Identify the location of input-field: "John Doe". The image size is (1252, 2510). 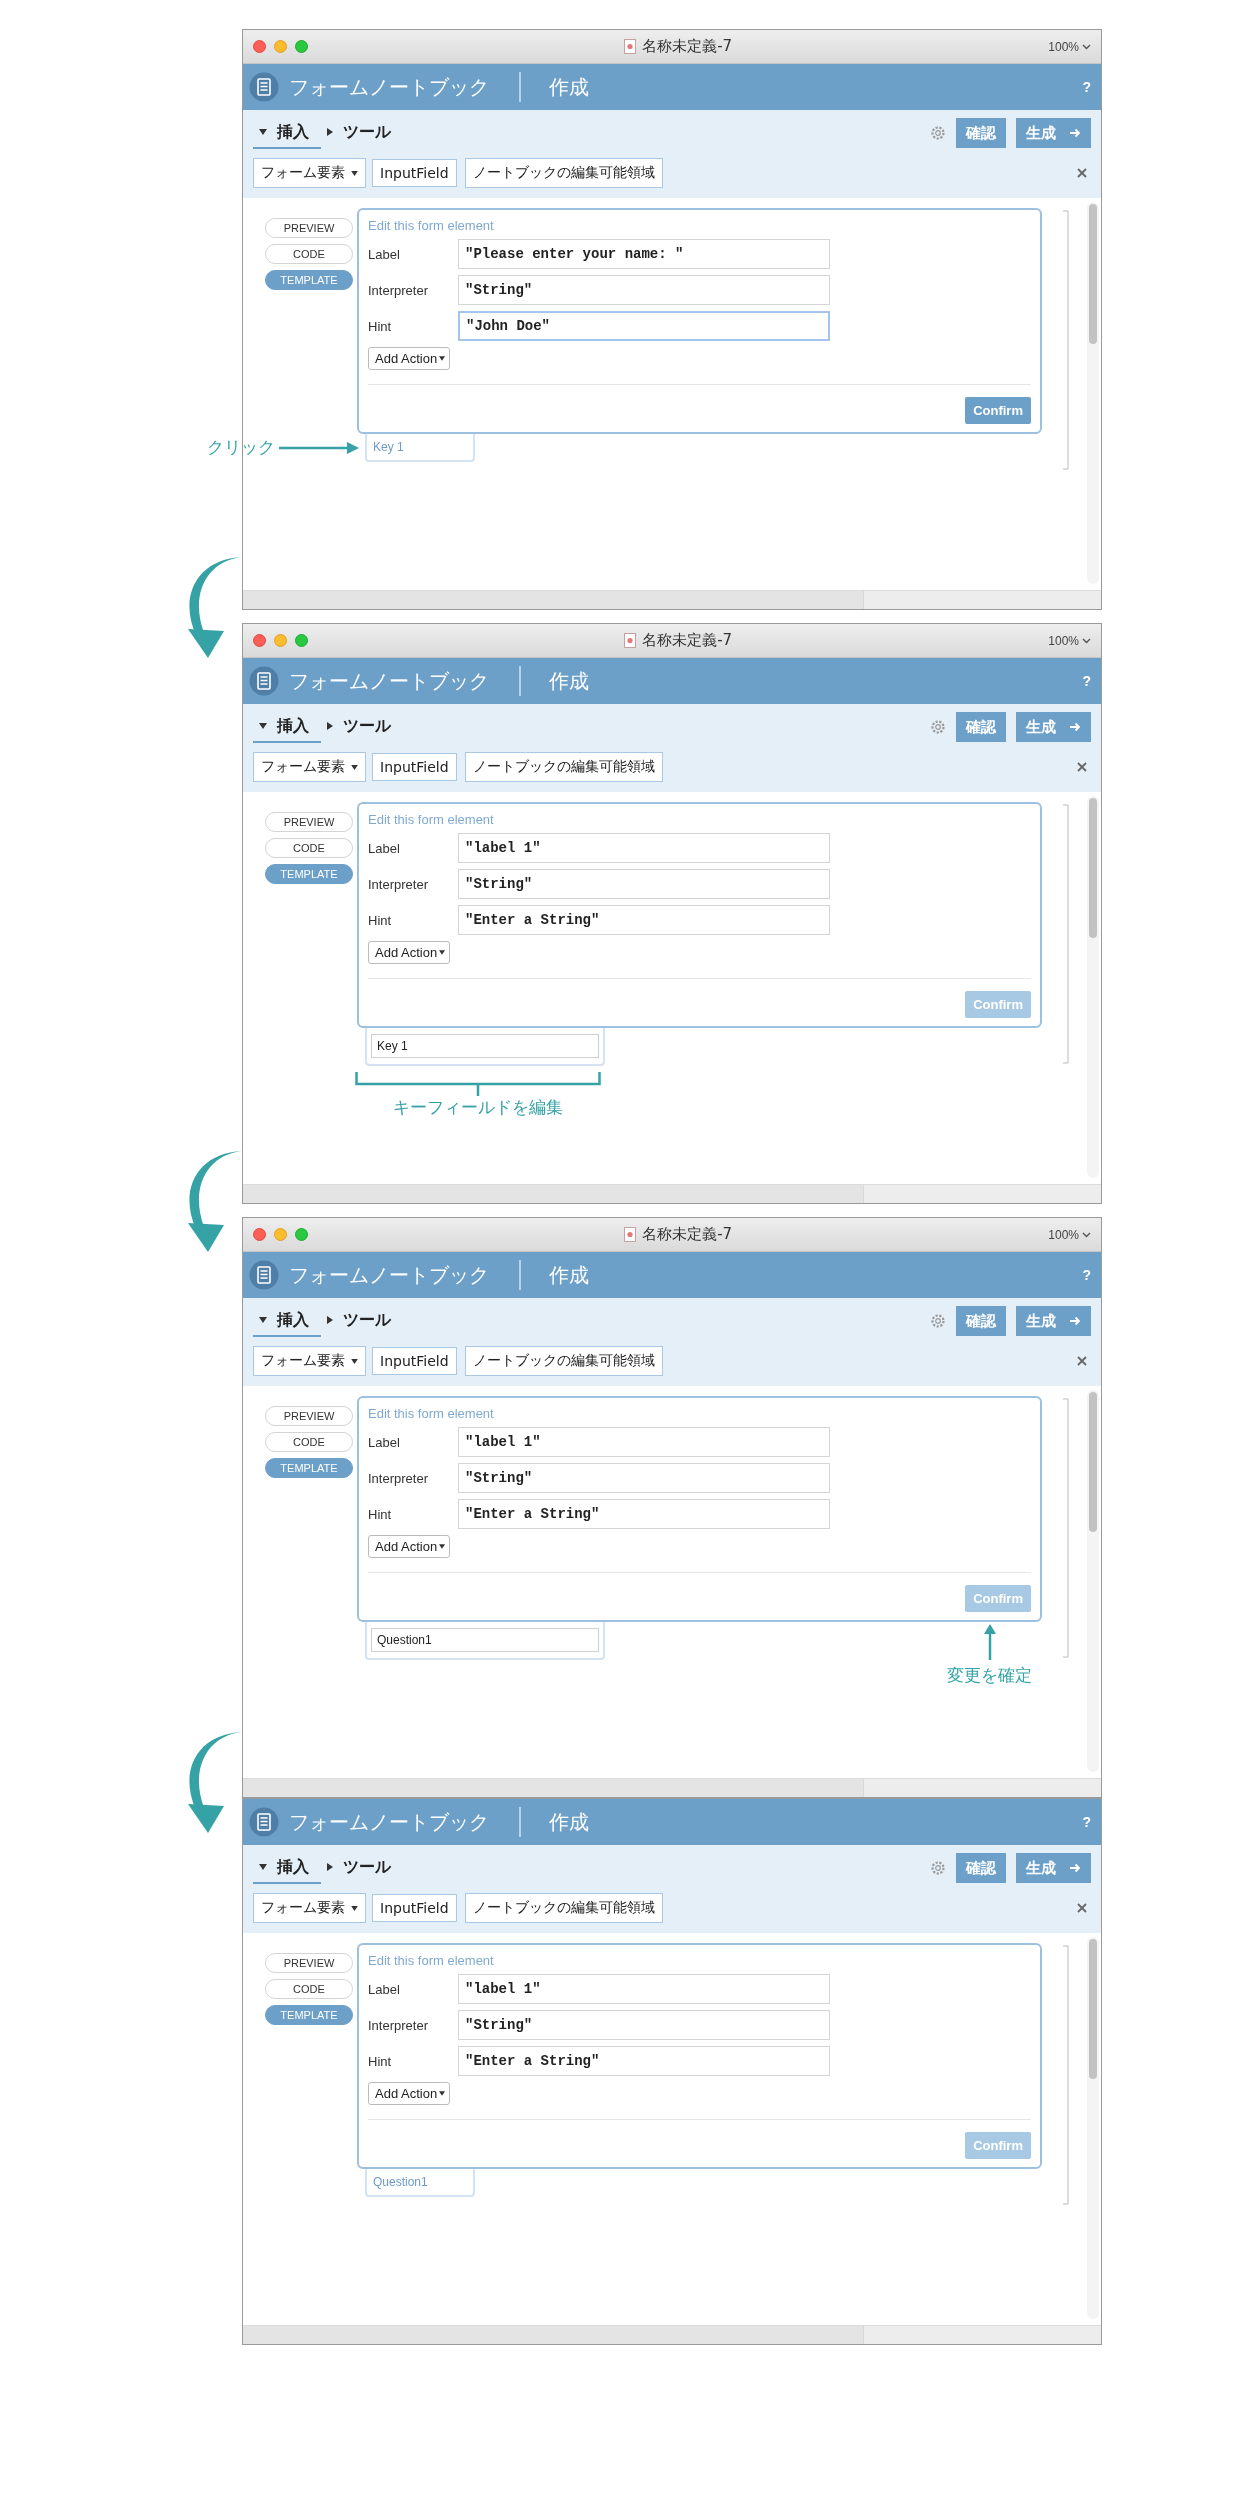
(644, 326).